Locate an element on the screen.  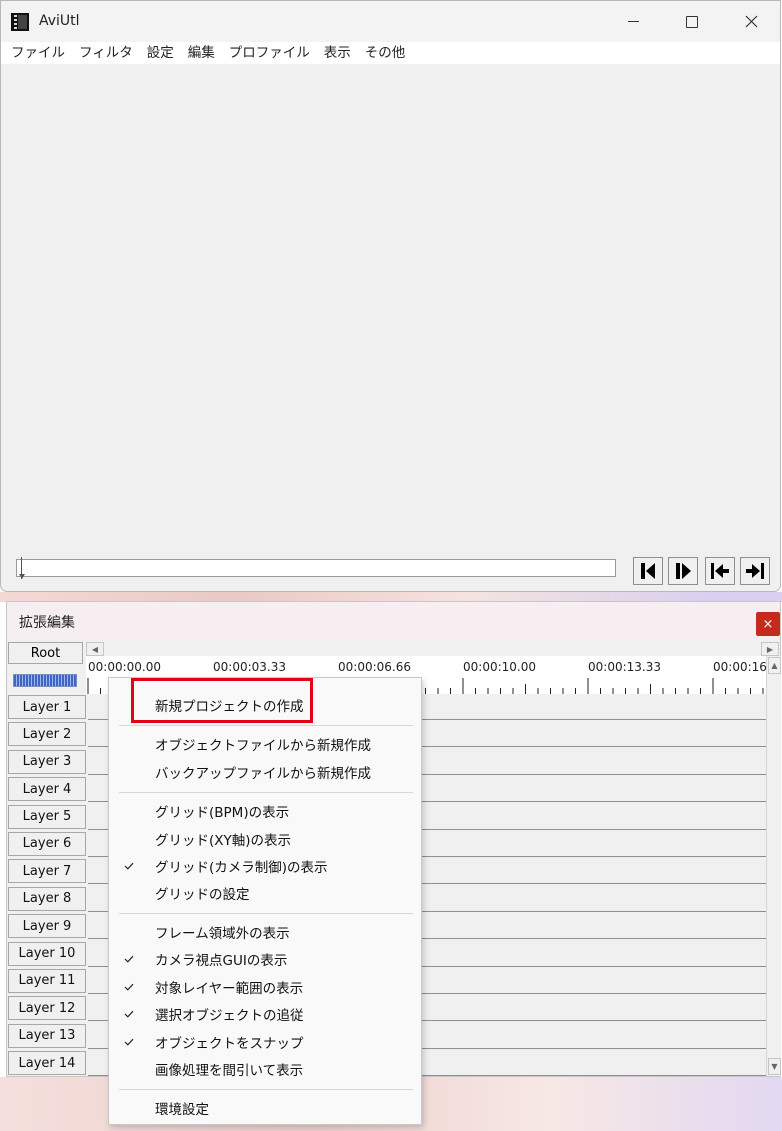
context-menu-item-label: グリッドの設定 is located at coordinates (202, 895).